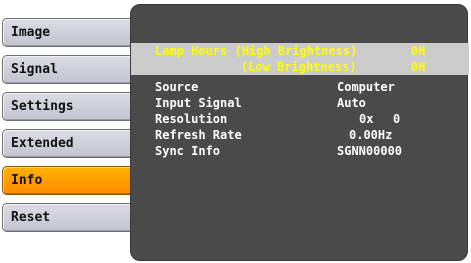 The width and height of the screenshot is (471, 263). I want to click on source-row: Source Computer, so click(300, 87).